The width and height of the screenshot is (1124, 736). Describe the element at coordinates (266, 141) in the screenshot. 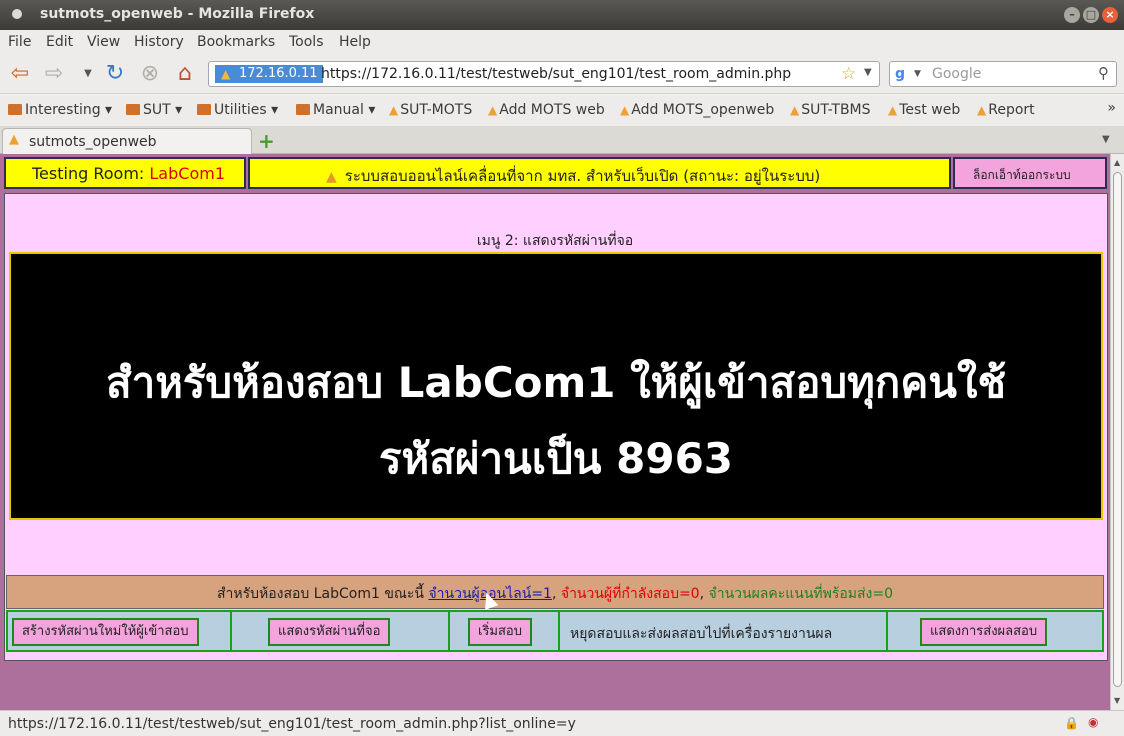

I see `new-tab-icon: +` at that location.